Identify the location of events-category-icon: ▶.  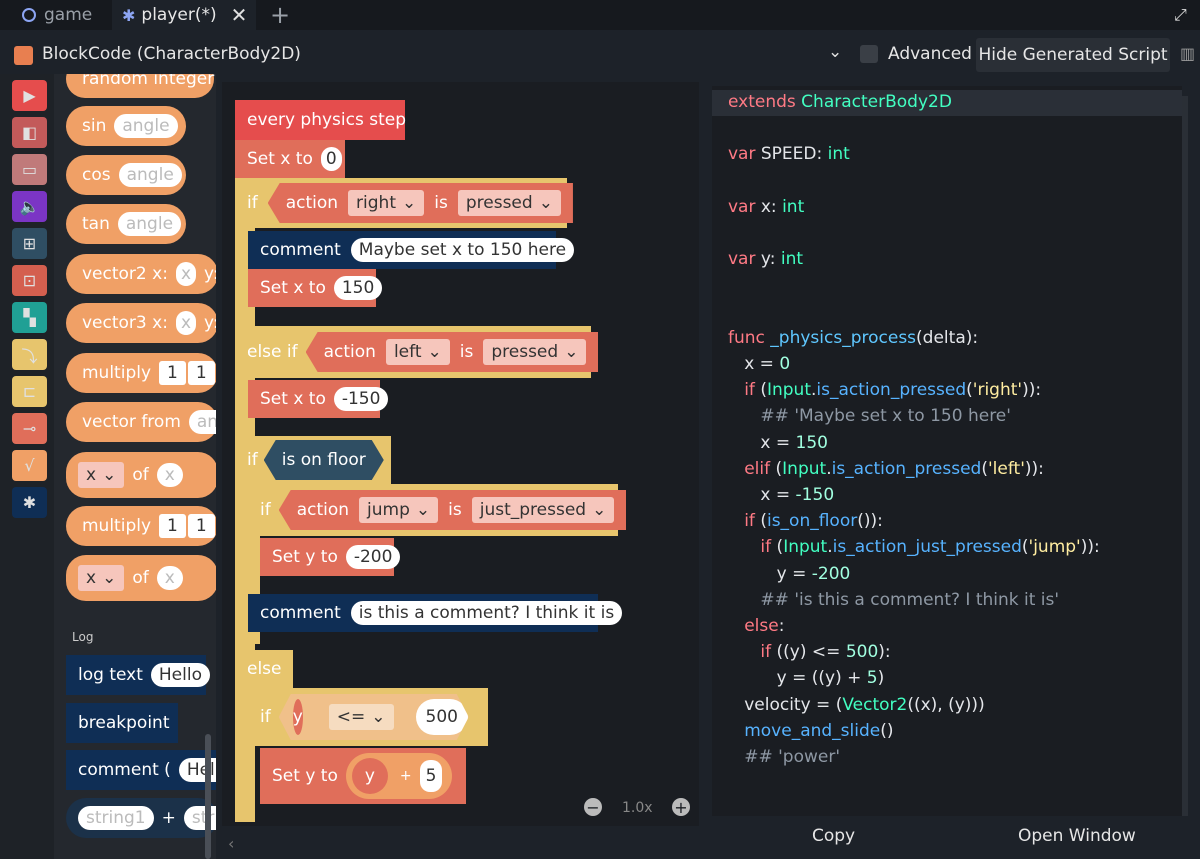
(29, 95).